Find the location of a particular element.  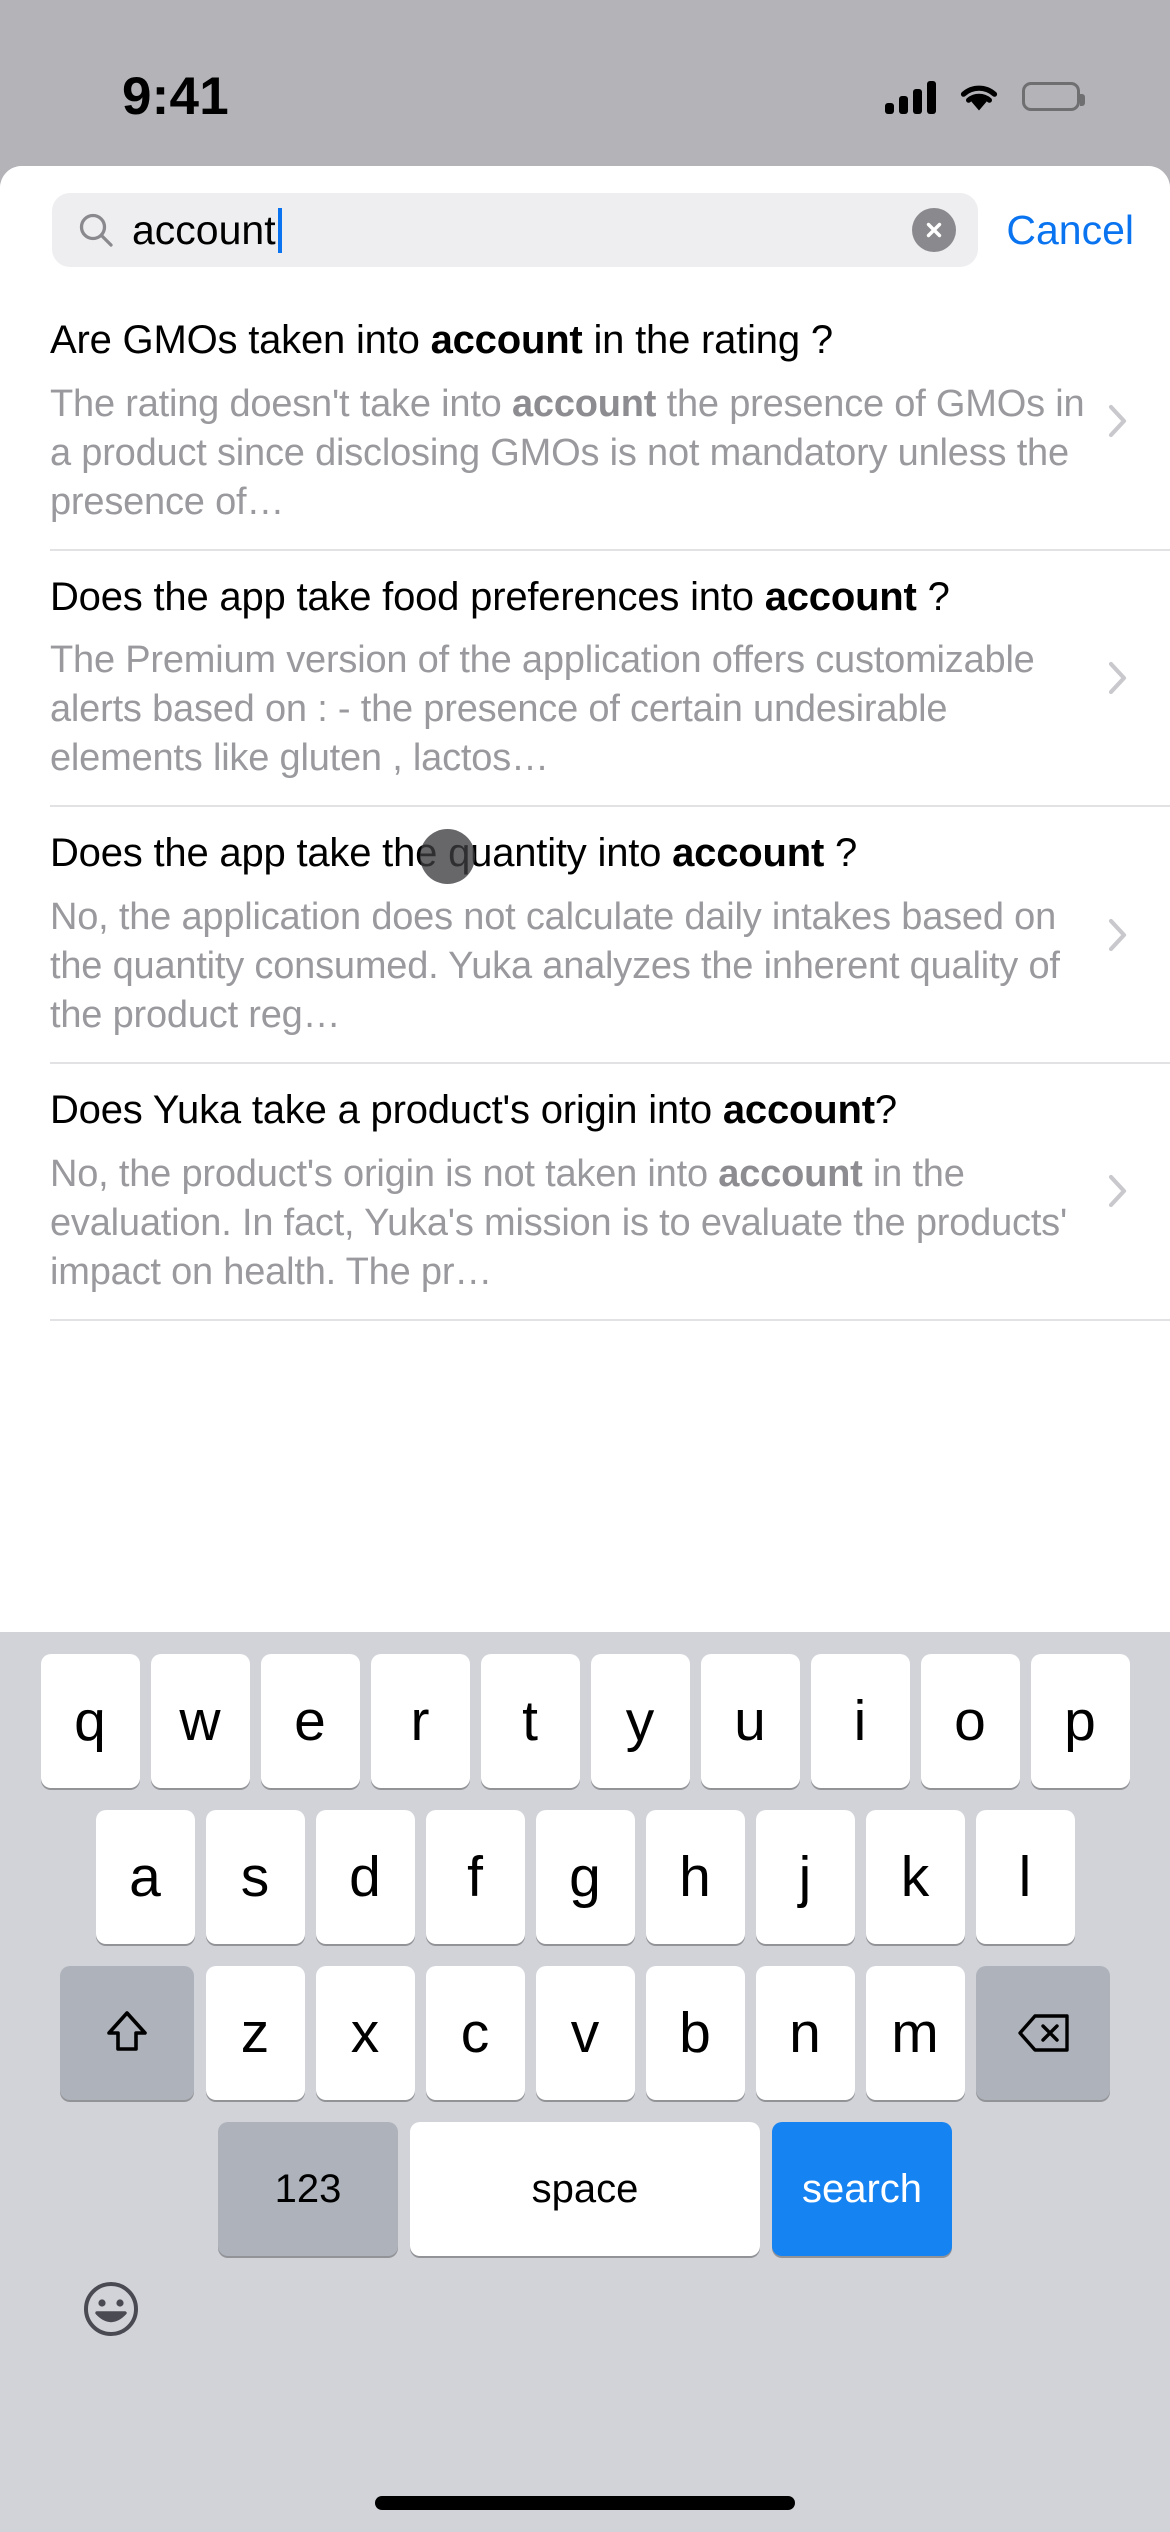

key-j: j is located at coordinates (805, 1877).